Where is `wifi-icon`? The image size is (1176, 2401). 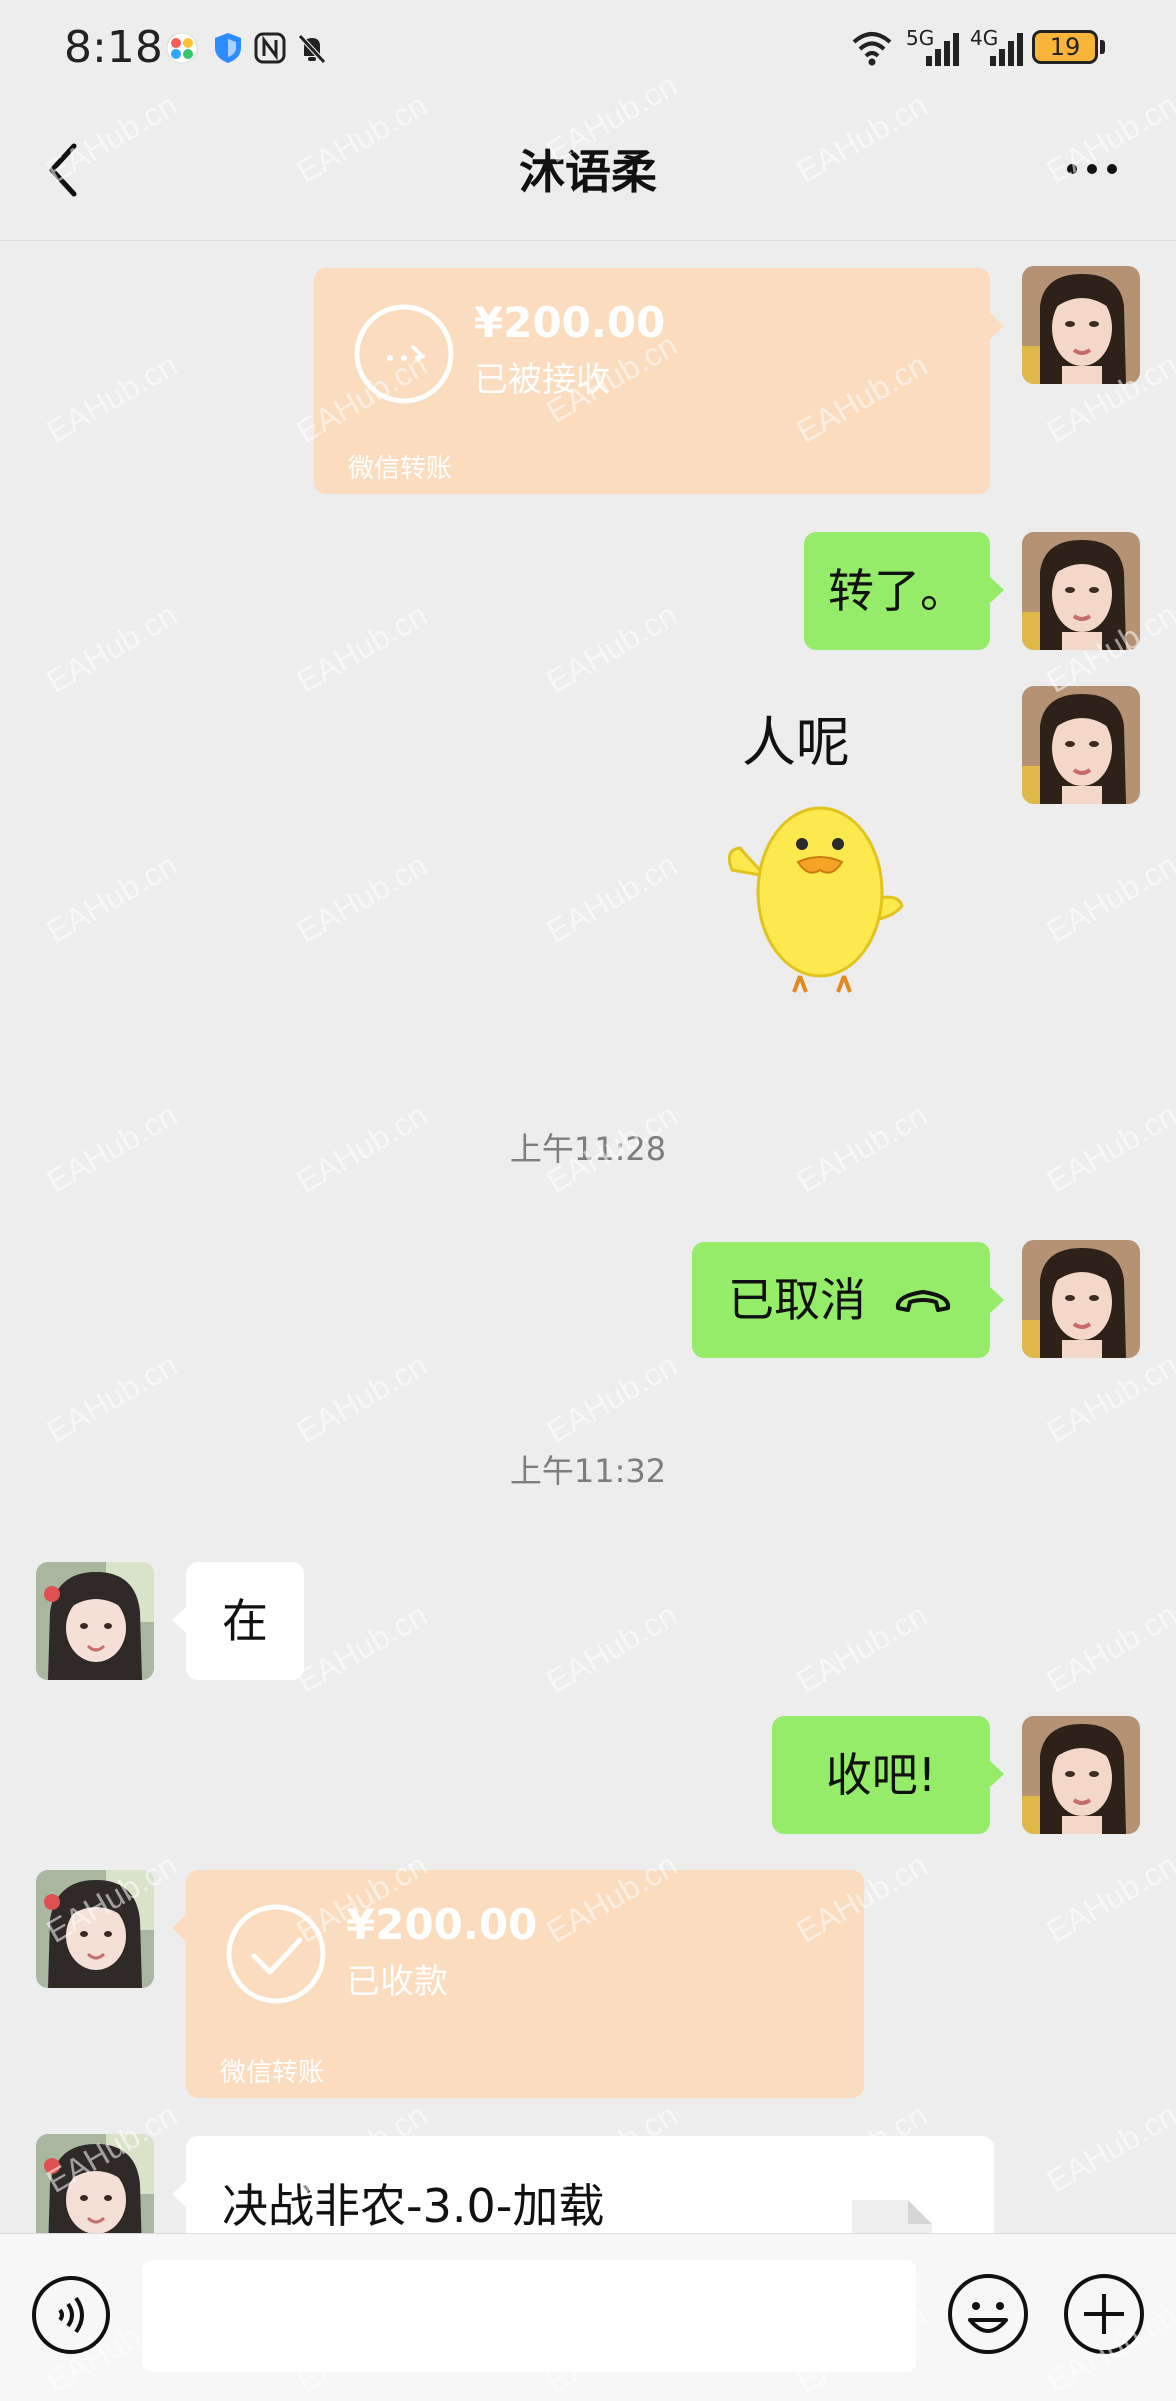
wifi-icon is located at coordinates (872, 49).